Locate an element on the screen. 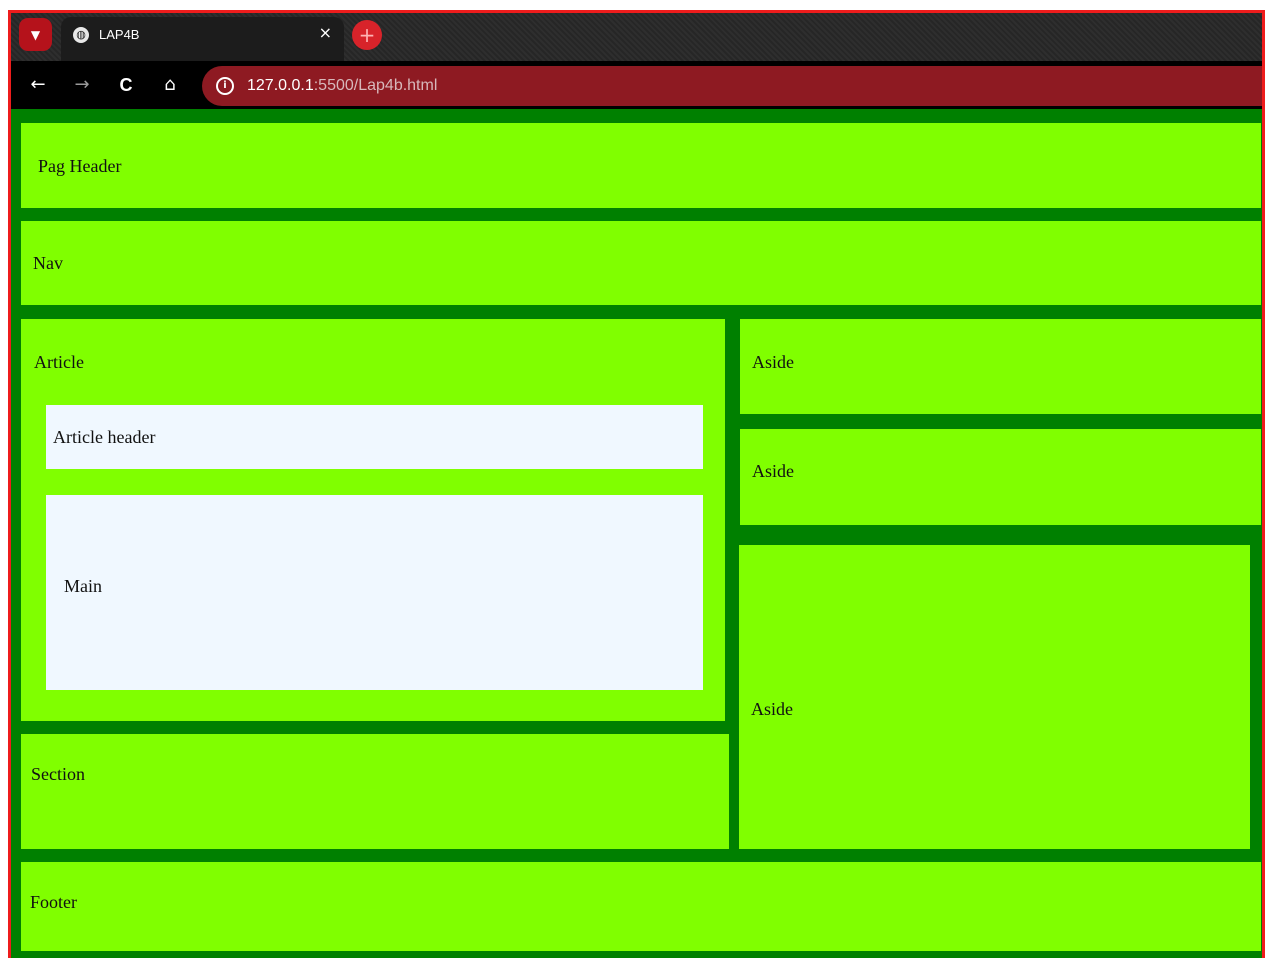  home-button: ⌂ is located at coordinates (170, 85).